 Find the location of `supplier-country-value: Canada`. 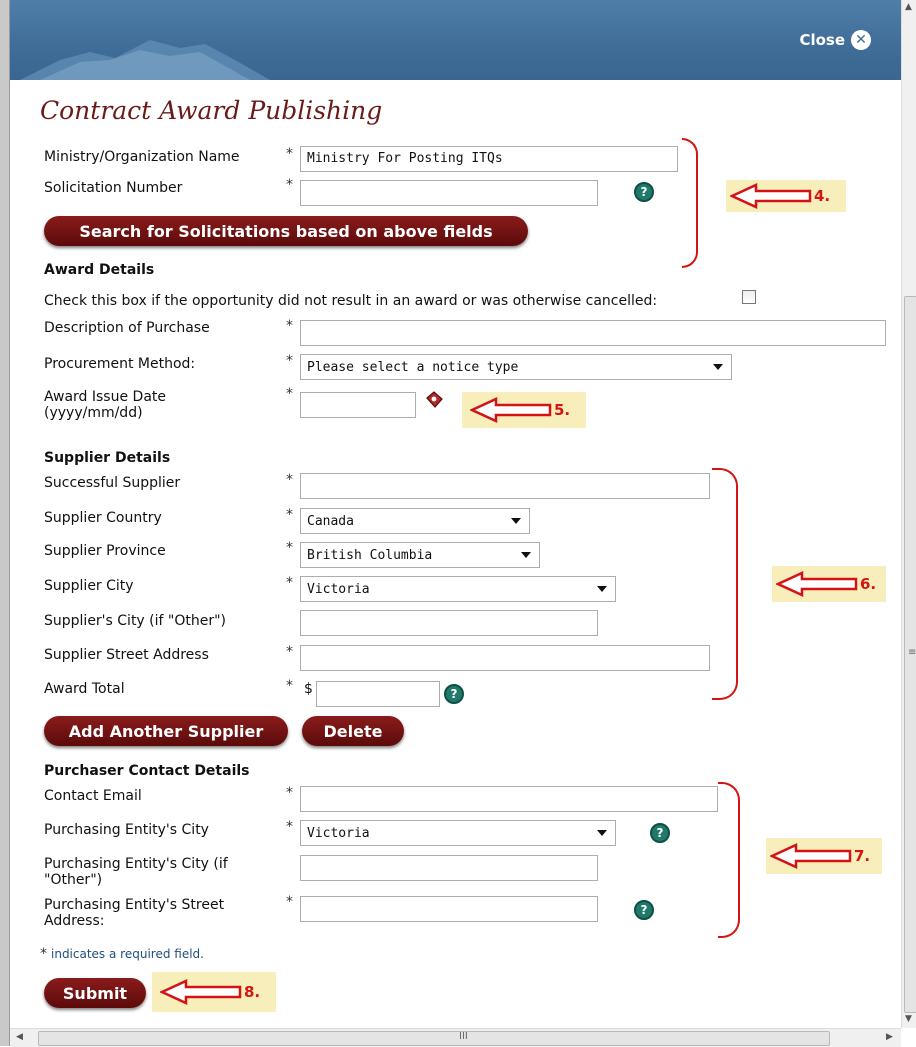

supplier-country-value: Canada is located at coordinates (330, 521).